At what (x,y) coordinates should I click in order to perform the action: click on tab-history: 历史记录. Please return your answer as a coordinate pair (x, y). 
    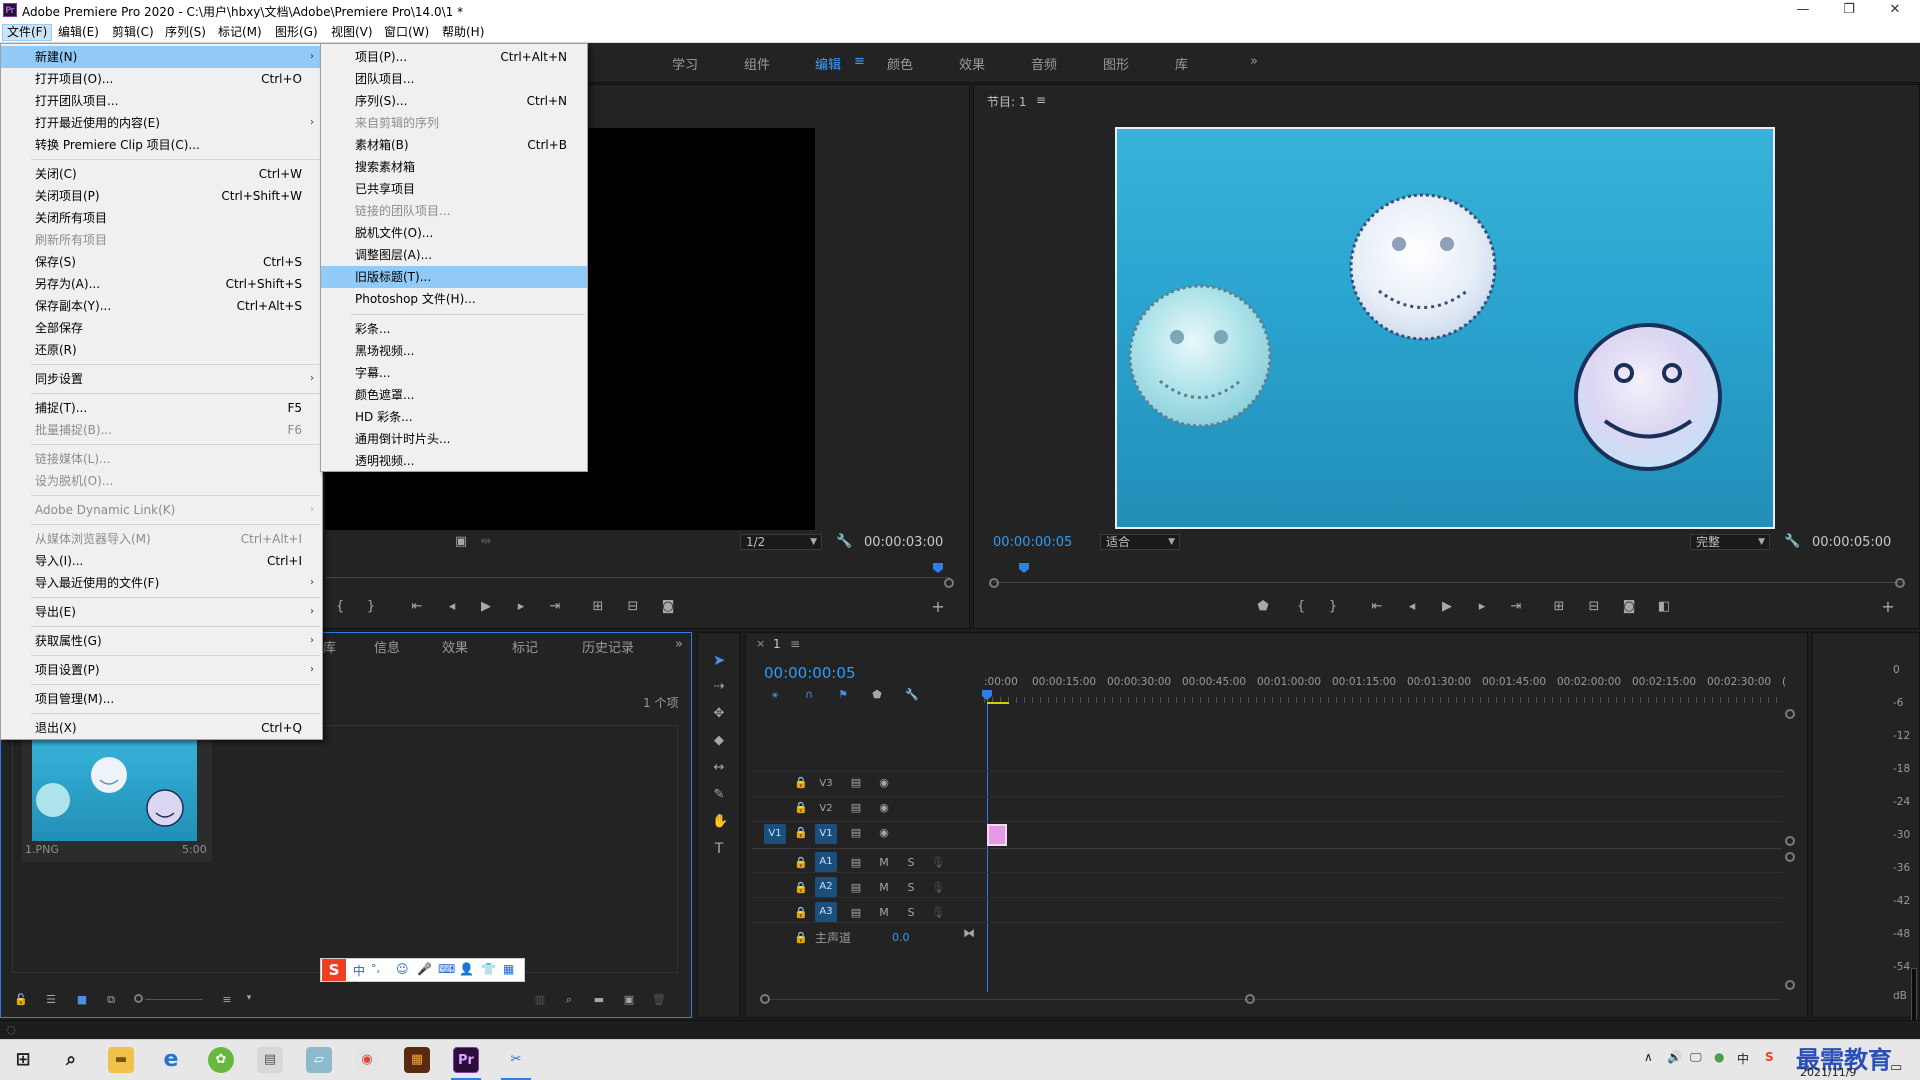
    Looking at the image, I should click on (608, 646).